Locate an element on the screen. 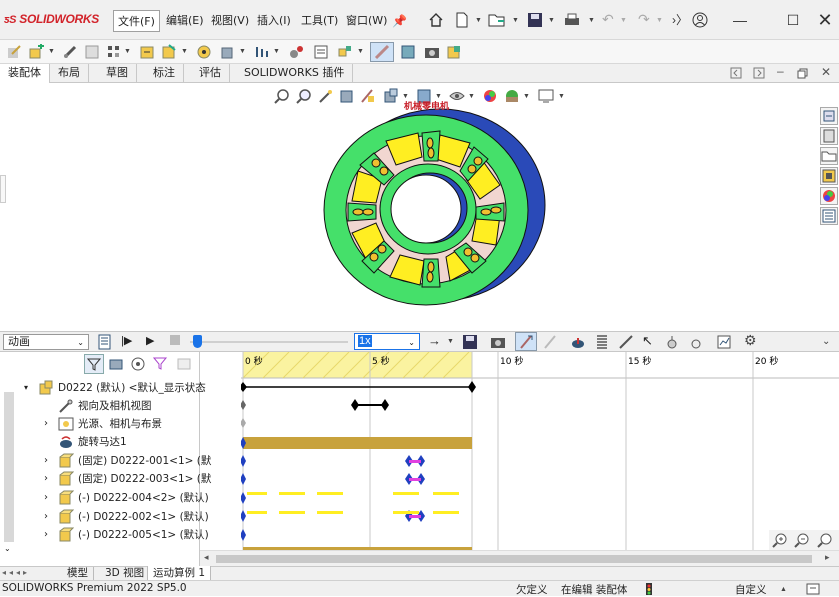  play-from-start-button: |▶ is located at coordinates (126, 340).